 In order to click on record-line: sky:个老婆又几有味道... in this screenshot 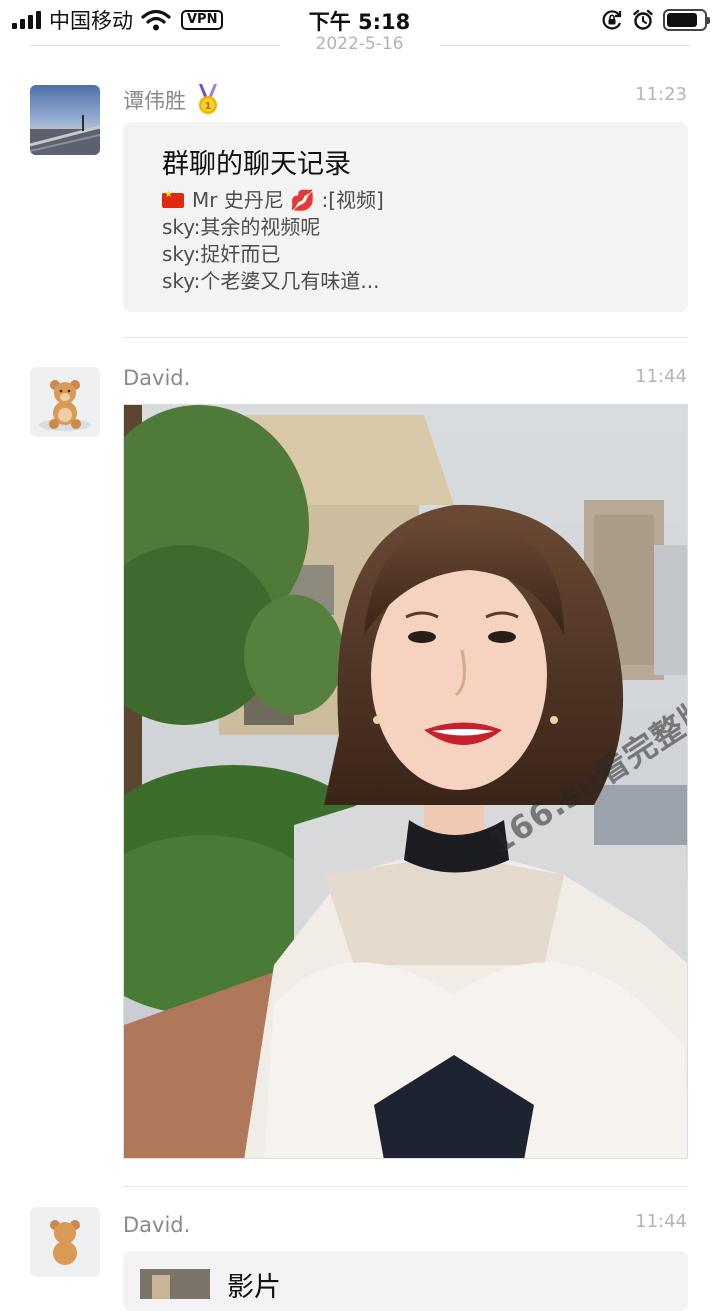, I will do `click(271, 281)`.